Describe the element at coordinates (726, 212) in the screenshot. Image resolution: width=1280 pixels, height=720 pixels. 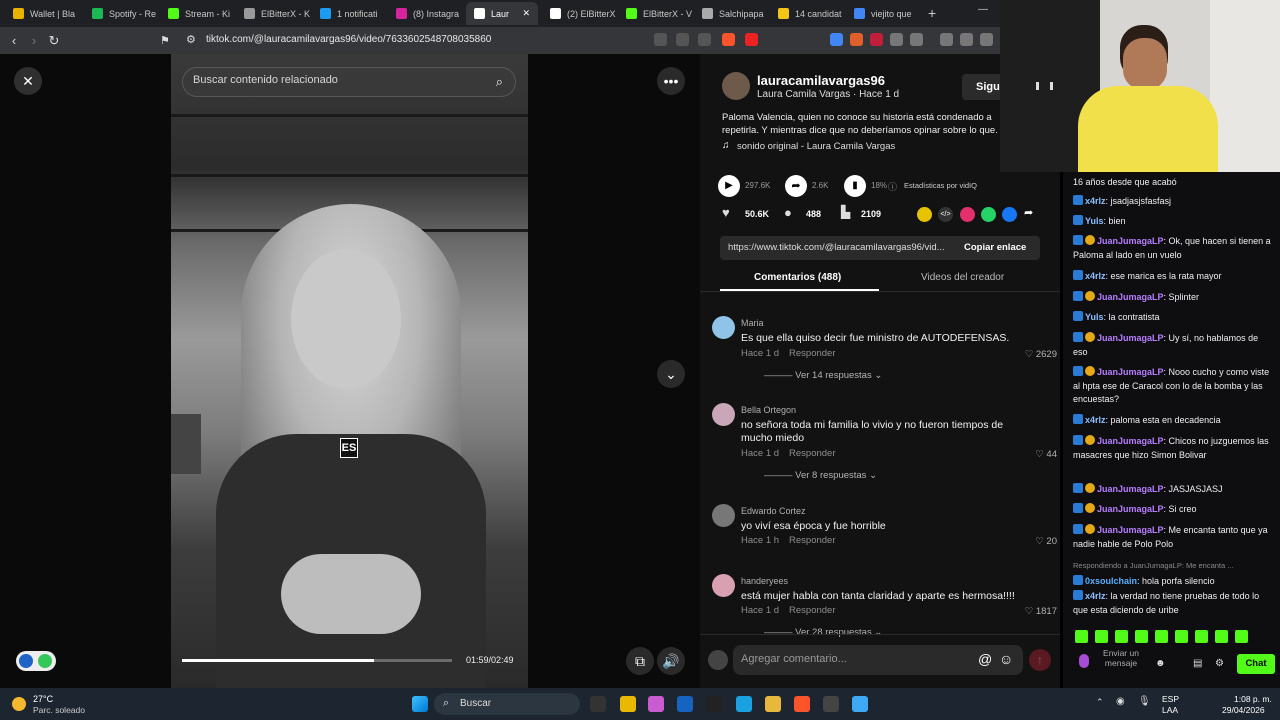
I see `like-icon: ♥` at that location.